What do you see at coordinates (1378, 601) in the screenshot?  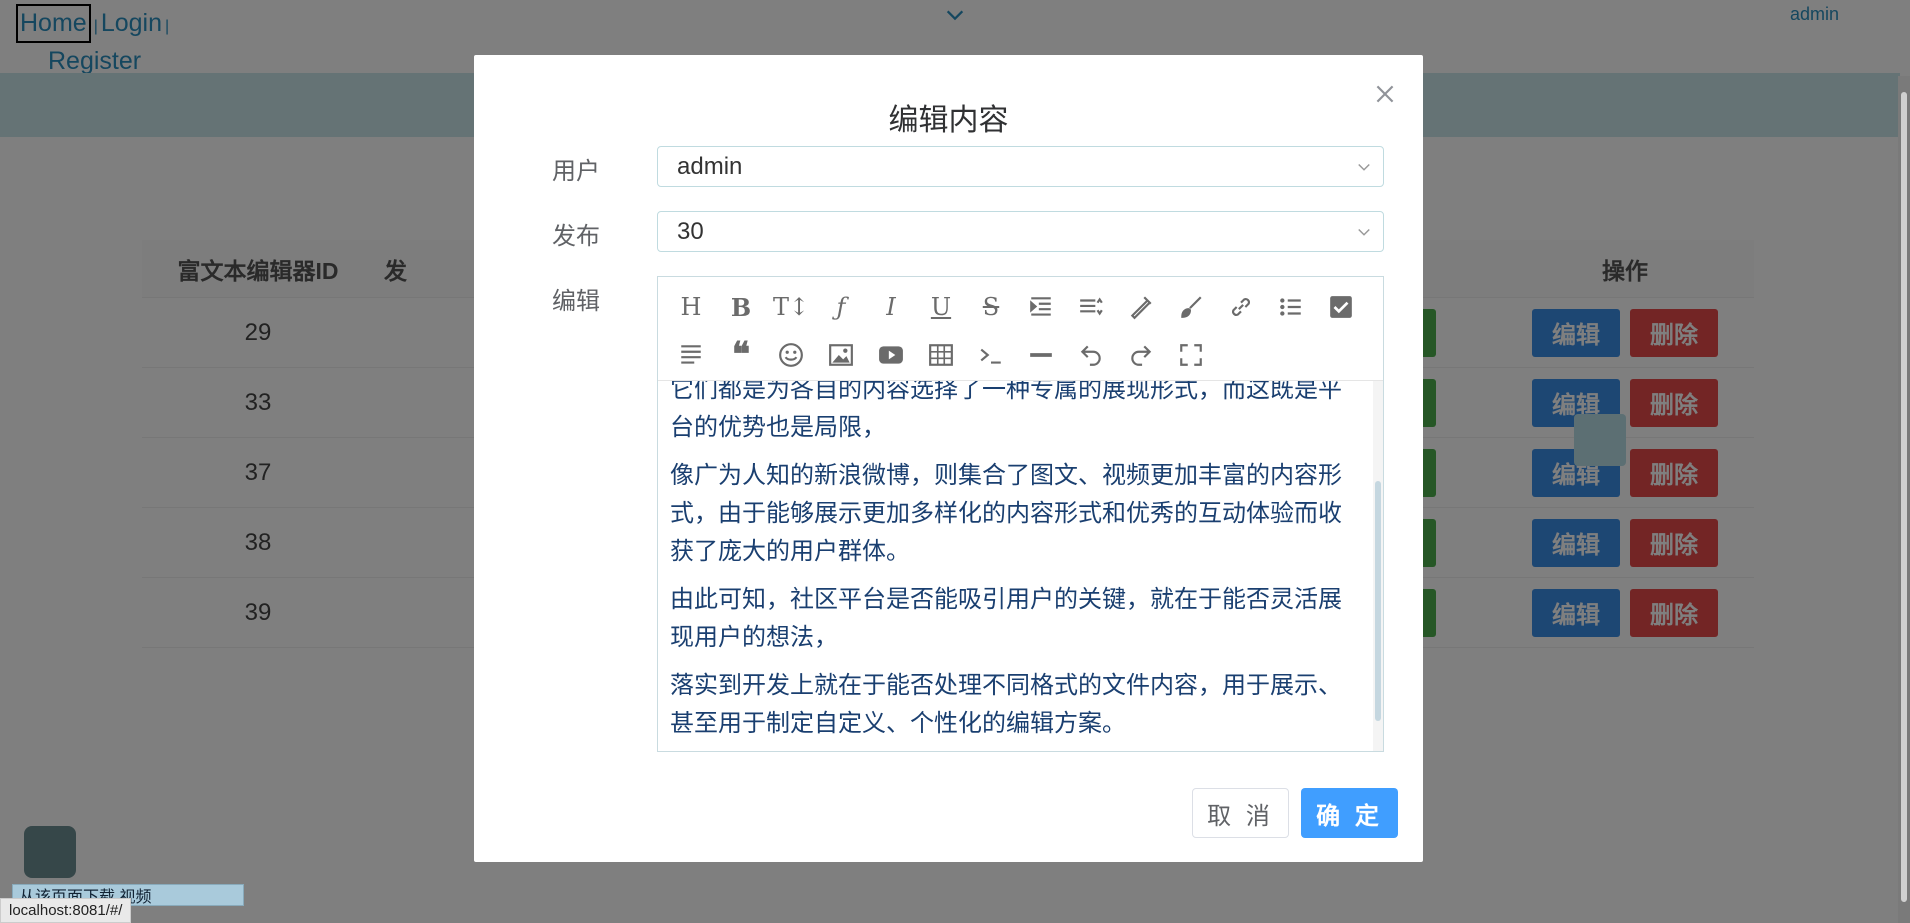 I see `editor-scrollbar-thumb` at bounding box center [1378, 601].